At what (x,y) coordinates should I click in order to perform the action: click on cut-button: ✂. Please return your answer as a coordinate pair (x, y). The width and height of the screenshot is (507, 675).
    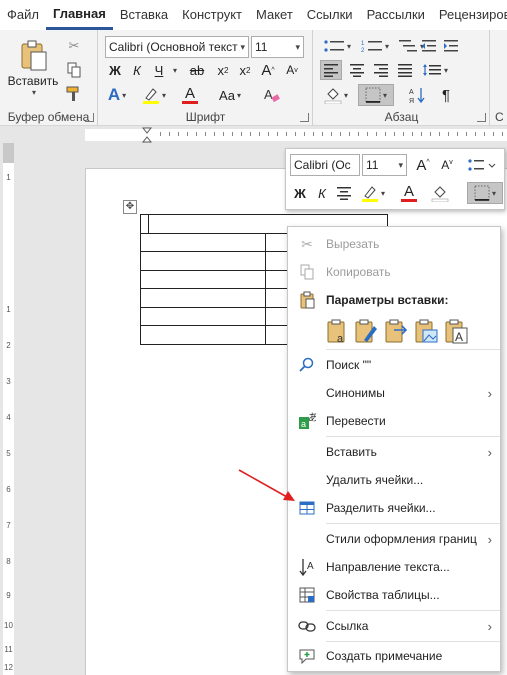
    Looking at the image, I should click on (74, 46).